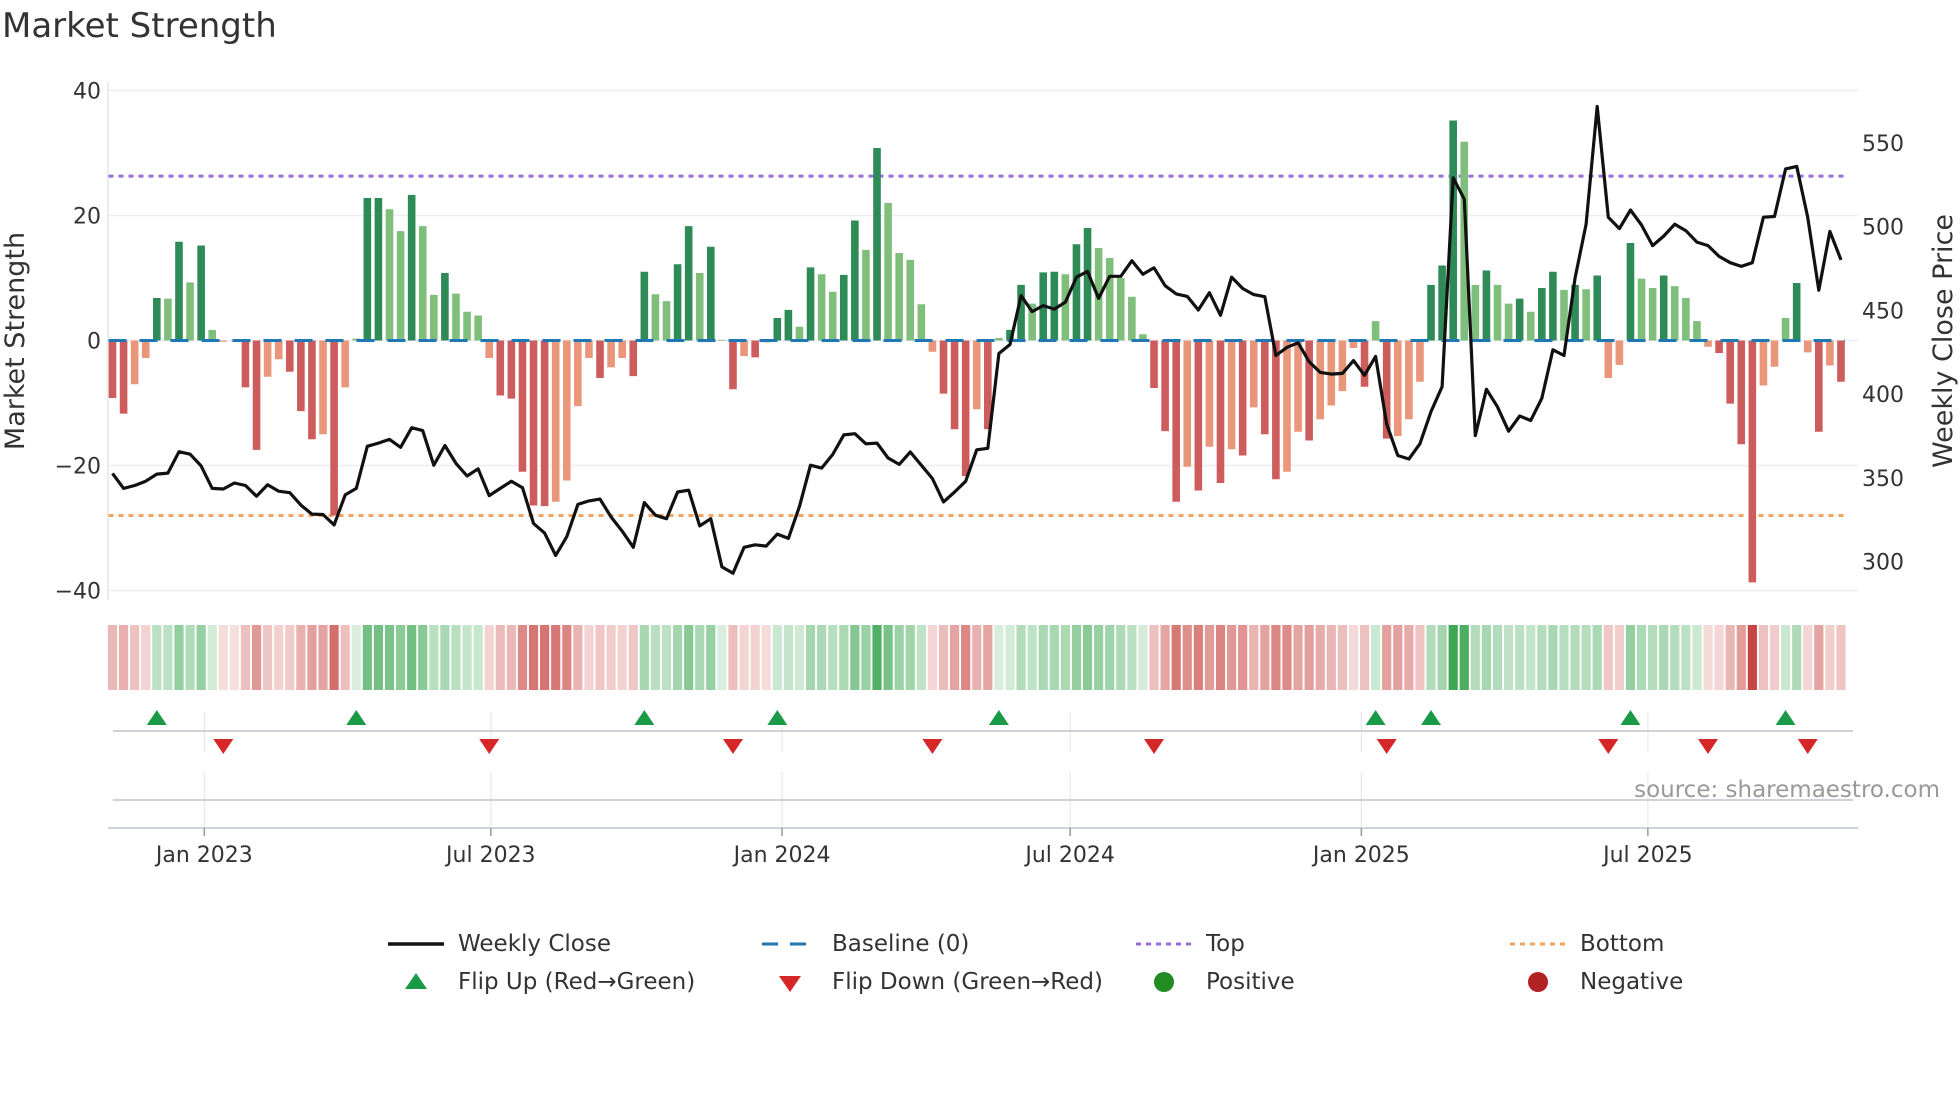  What do you see at coordinates (490, 855) in the screenshot?
I see `x-tick-label: Jul 2023` at bounding box center [490, 855].